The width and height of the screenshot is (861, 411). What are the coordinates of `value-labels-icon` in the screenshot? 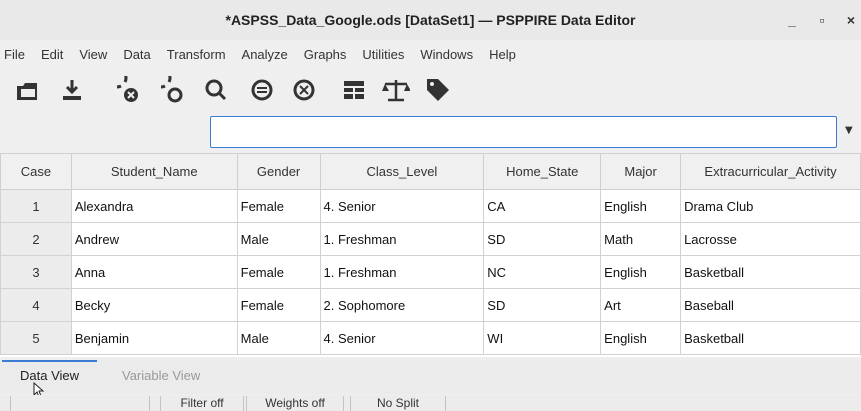 It's located at (438, 90).